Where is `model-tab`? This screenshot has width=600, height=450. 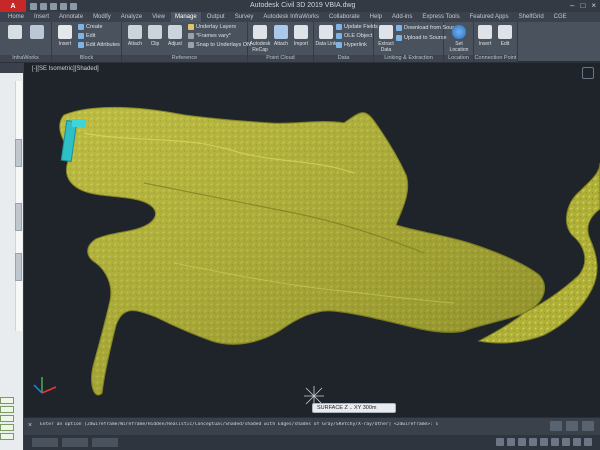
model-tab is located at coordinates (45, 442).